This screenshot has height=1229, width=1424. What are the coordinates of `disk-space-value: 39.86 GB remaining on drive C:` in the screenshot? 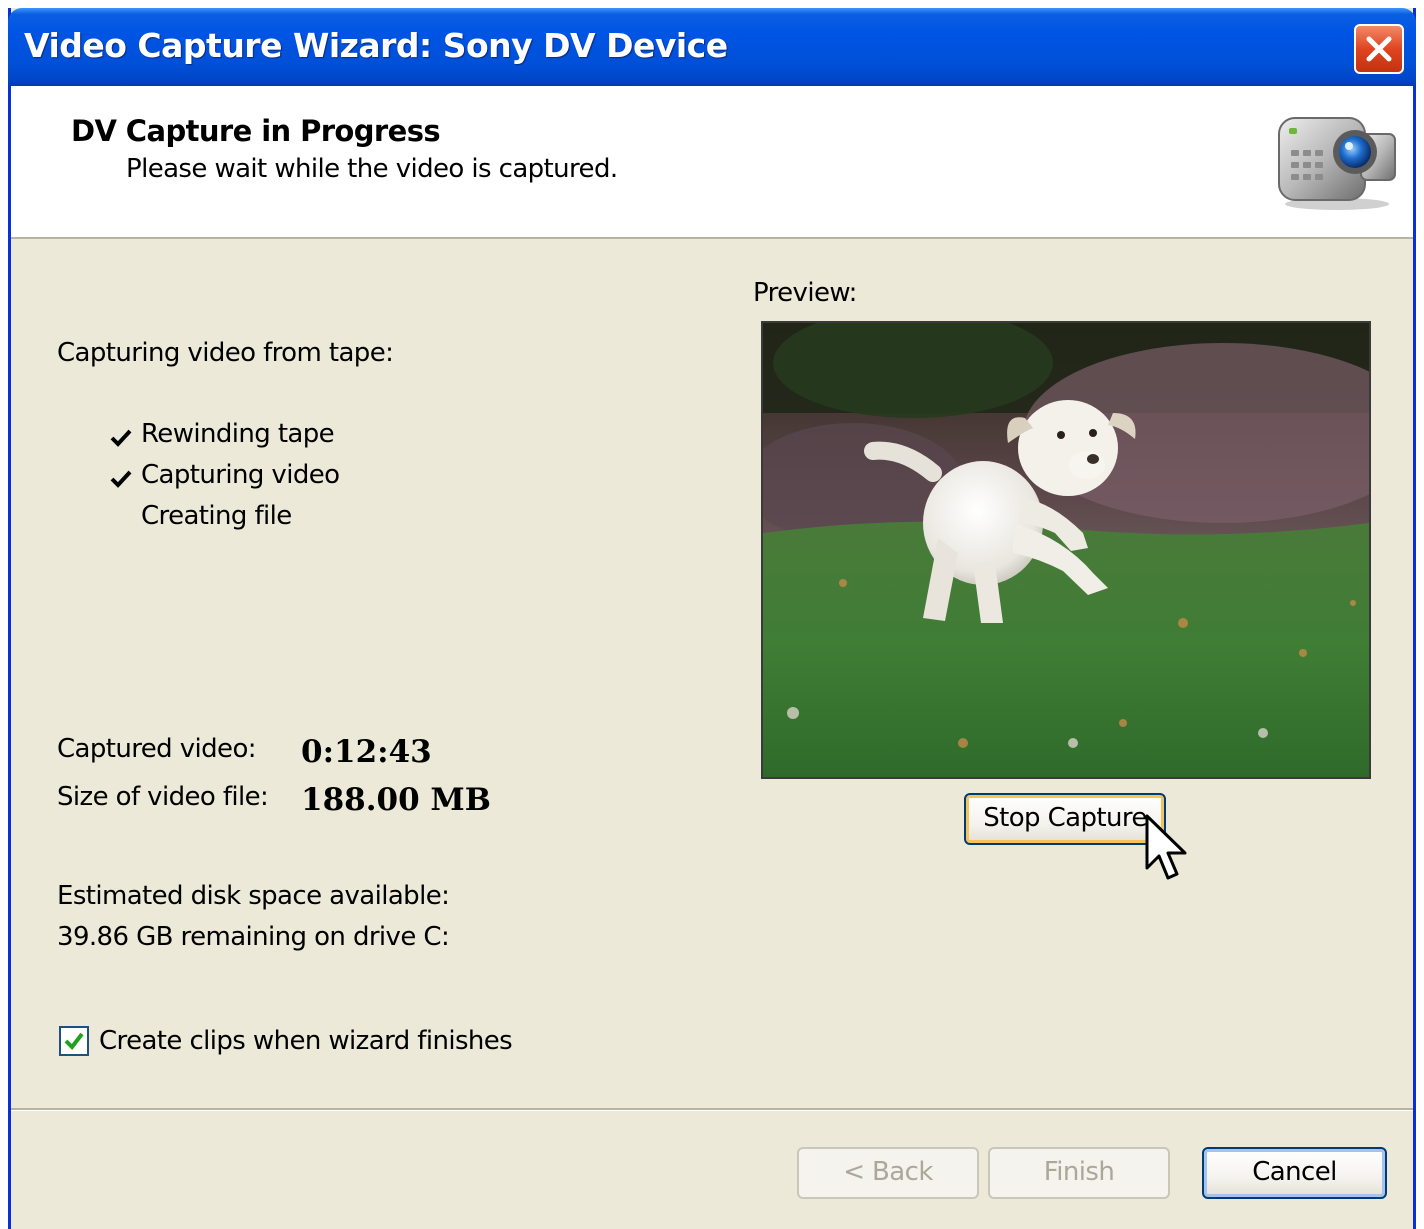 It's located at (253, 937).